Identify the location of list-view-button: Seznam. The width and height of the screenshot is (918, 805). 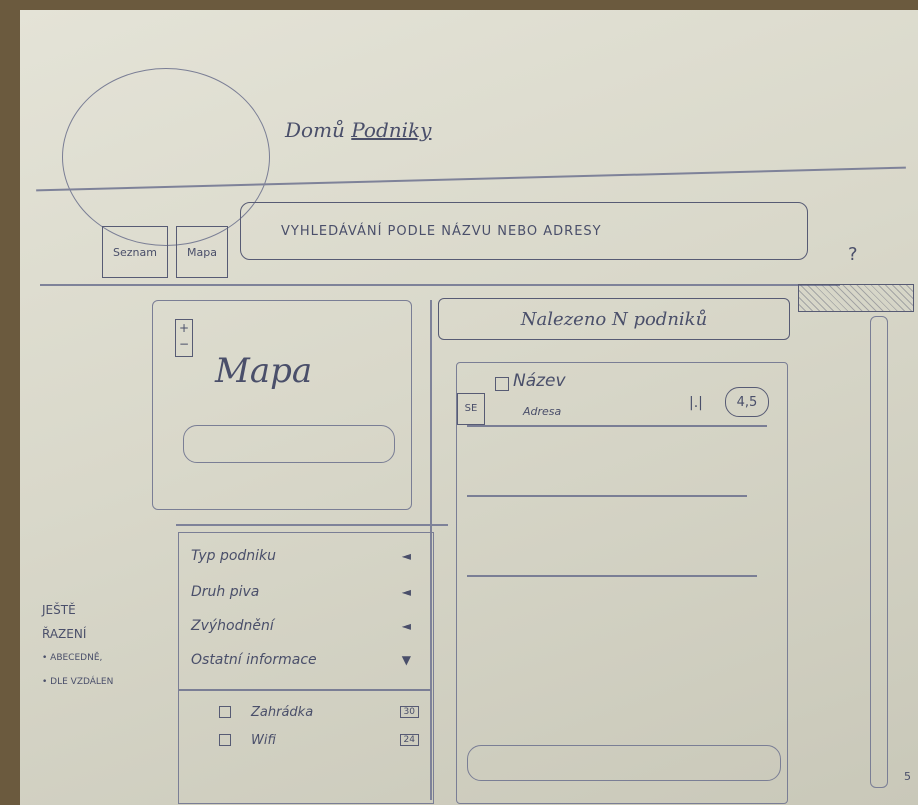
(135, 252).